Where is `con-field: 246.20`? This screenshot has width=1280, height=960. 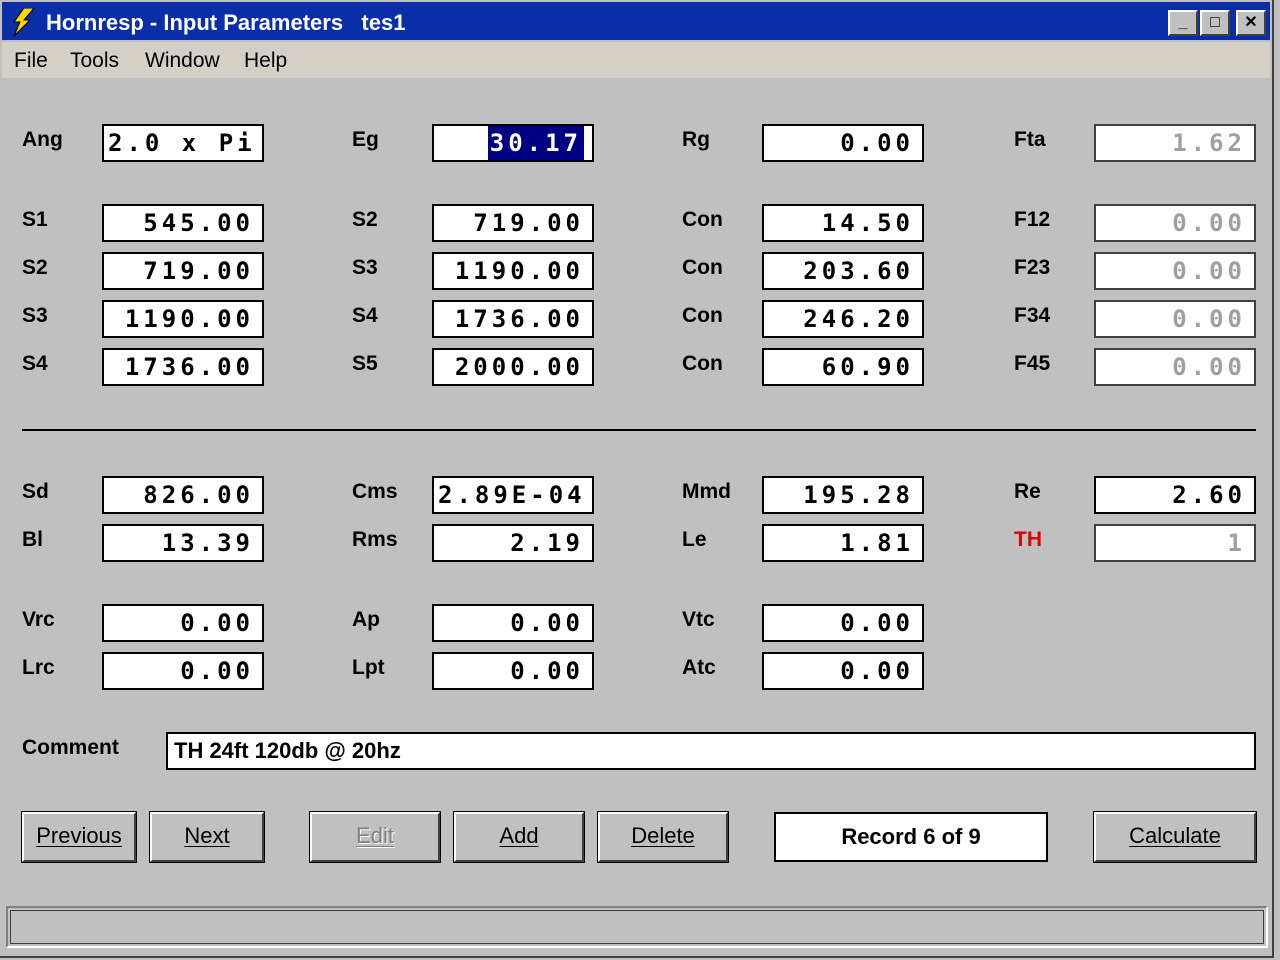
con-field: 246.20 is located at coordinates (843, 319).